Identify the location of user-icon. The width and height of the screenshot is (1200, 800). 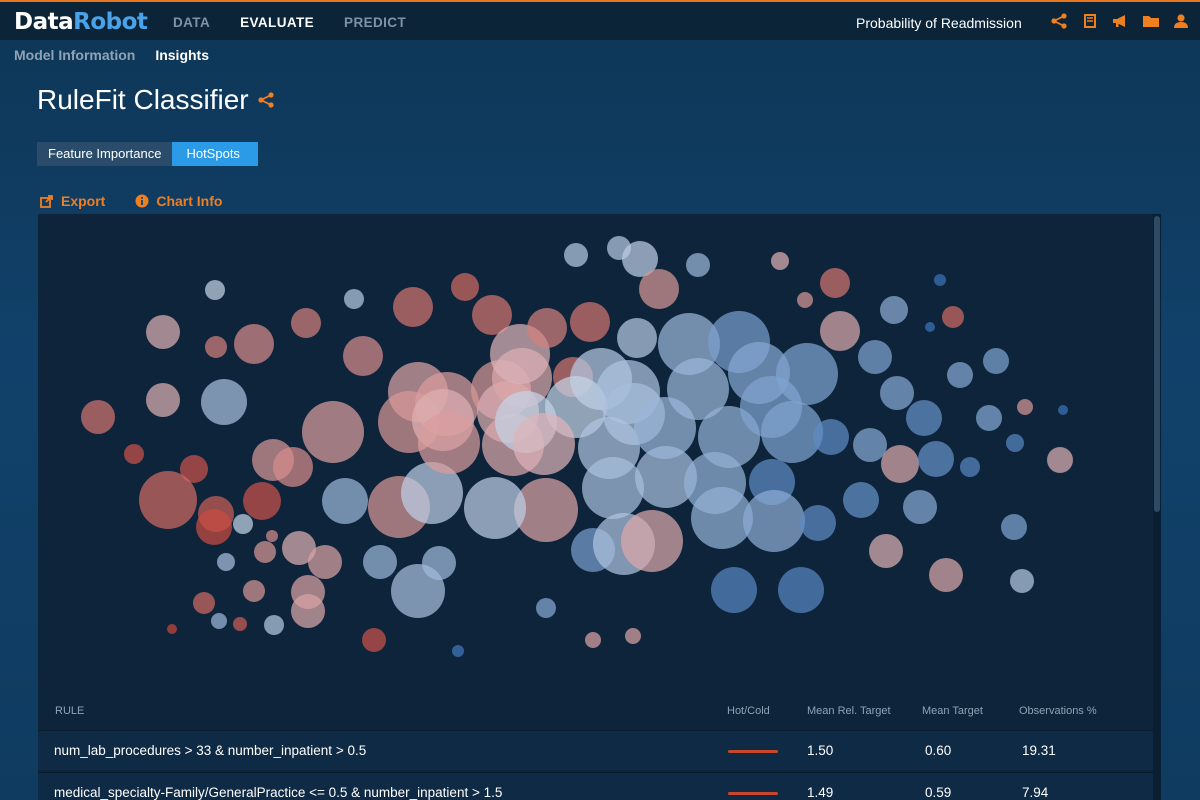
(1182, 22).